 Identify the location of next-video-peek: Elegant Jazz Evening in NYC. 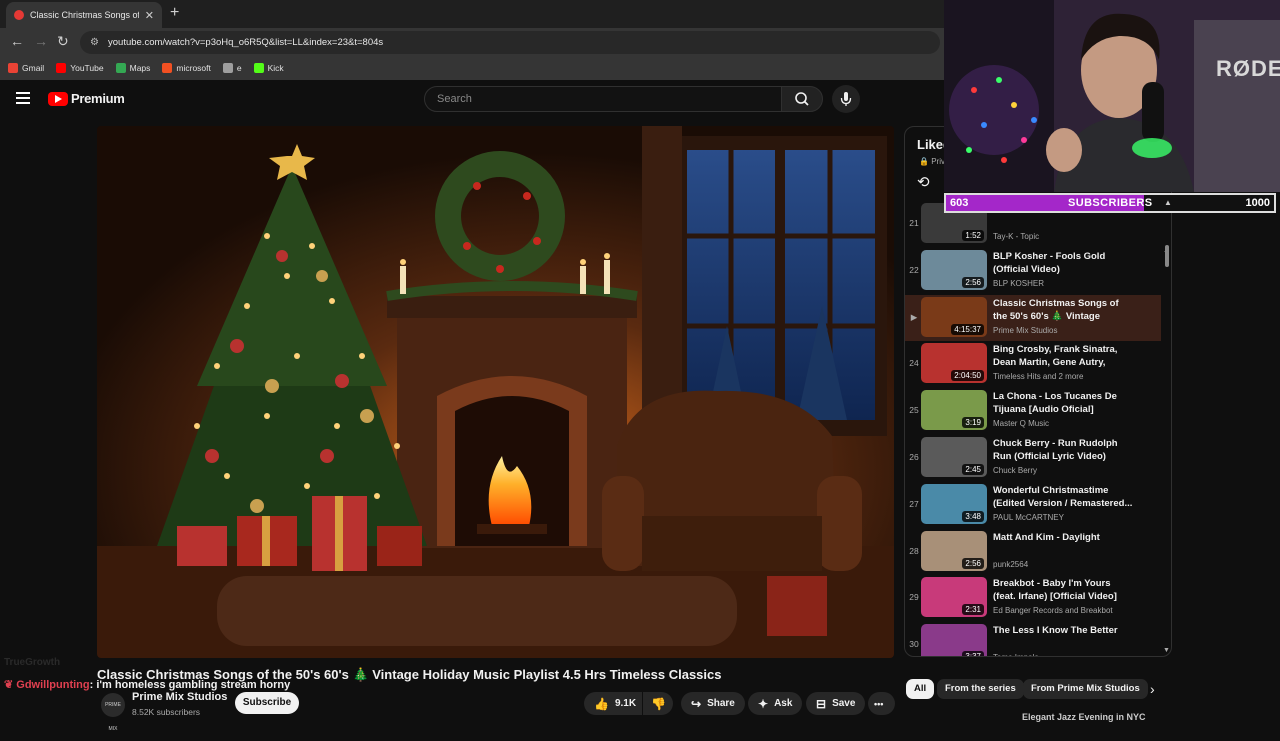
(1084, 717).